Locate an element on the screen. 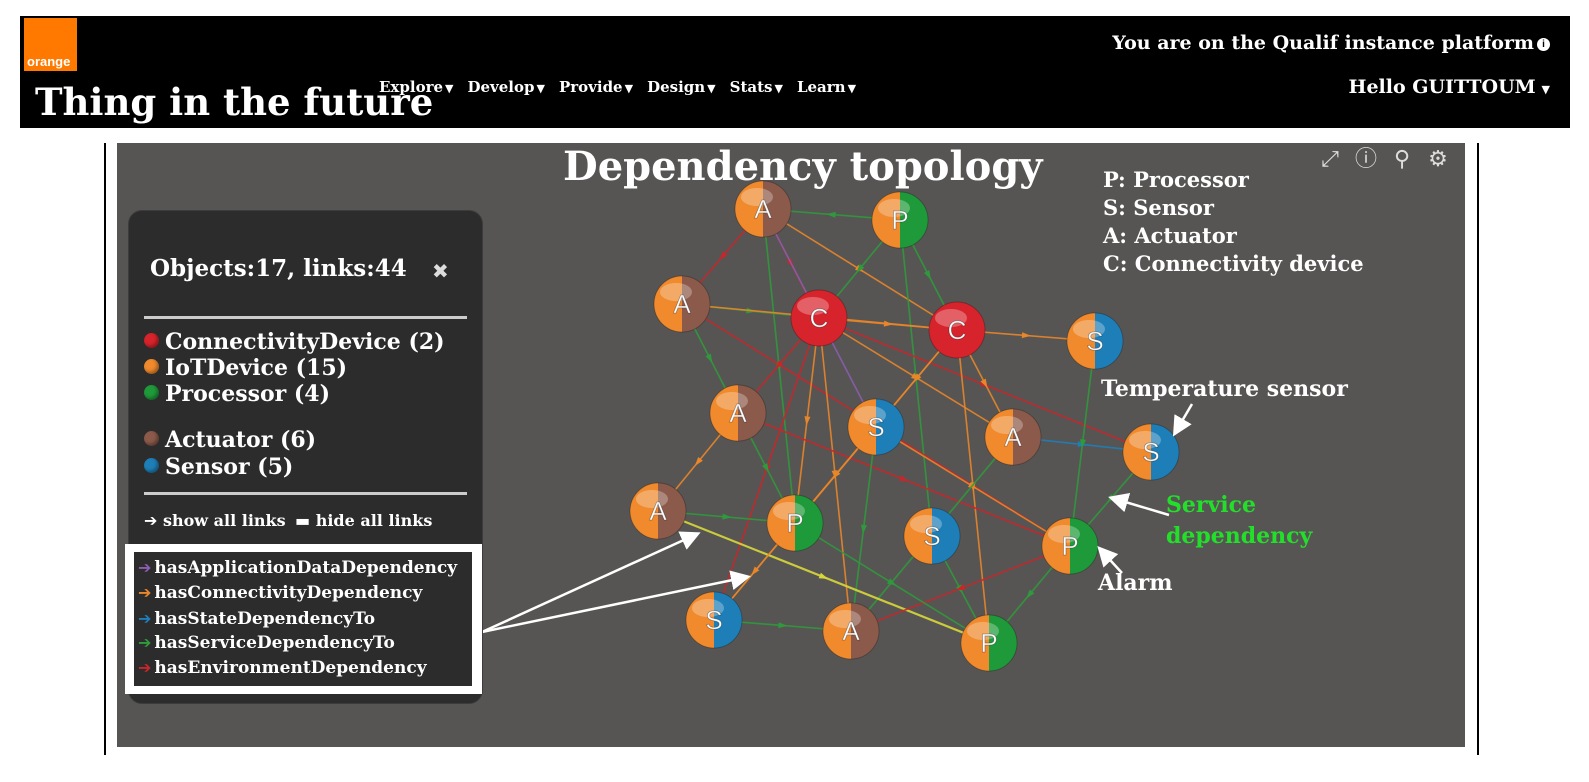  abbrev-processor: P: Processor is located at coordinates (1176, 179).